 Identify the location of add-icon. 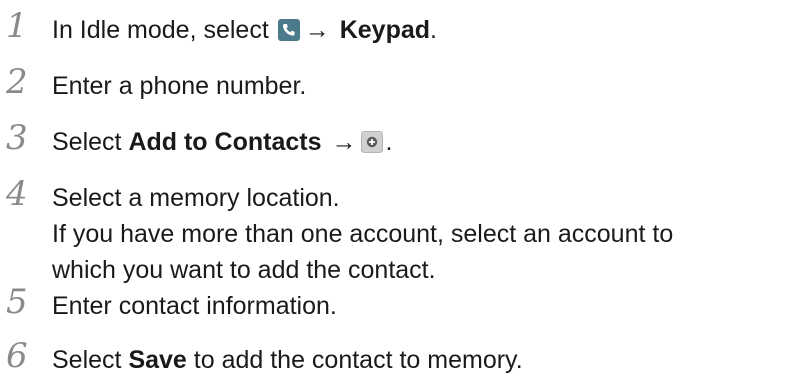
(372, 140).